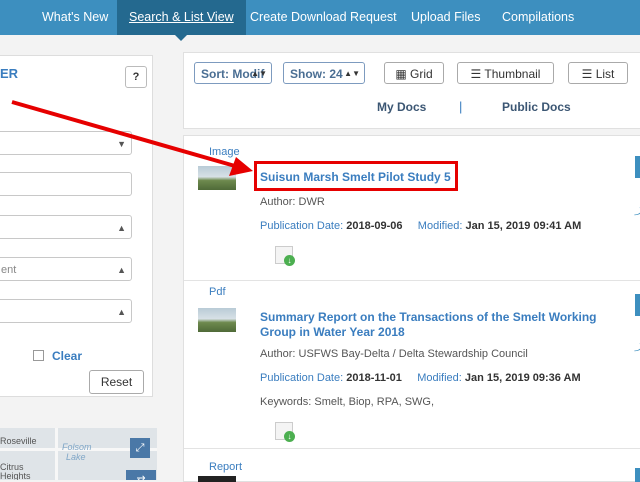 The image size is (640, 482). What do you see at coordinates (123, 134) in the screenshot?
I see `annotation-arrow-line` at bounding box center [123, 134].